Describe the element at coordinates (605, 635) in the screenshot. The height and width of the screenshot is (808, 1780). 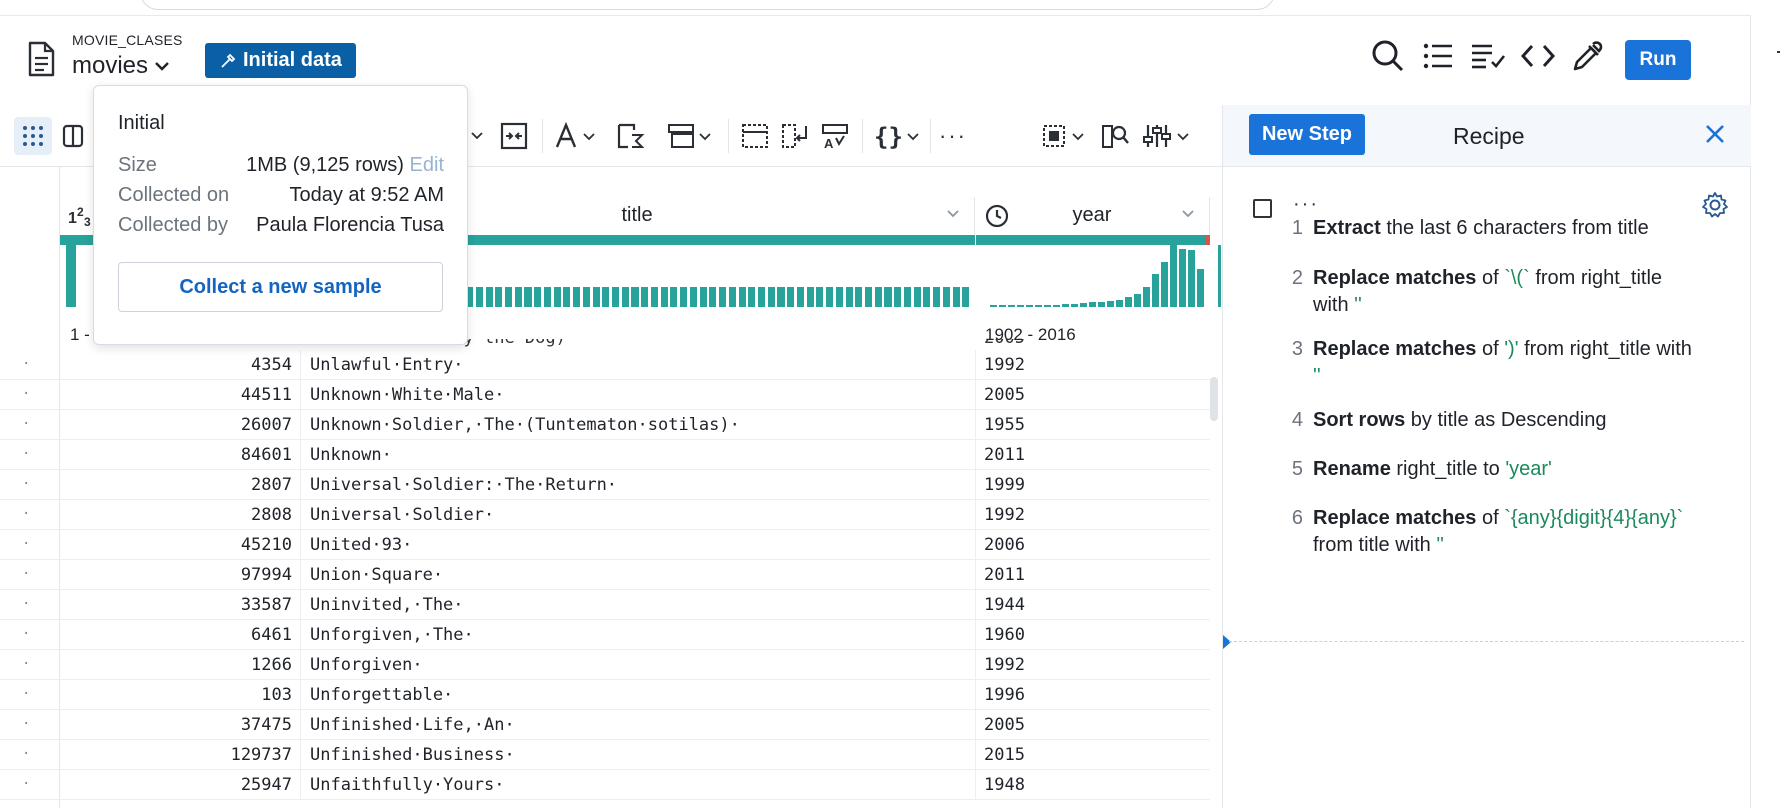
I see `table-row: · 6461 Unforgiven,·The· 1960` at that location.